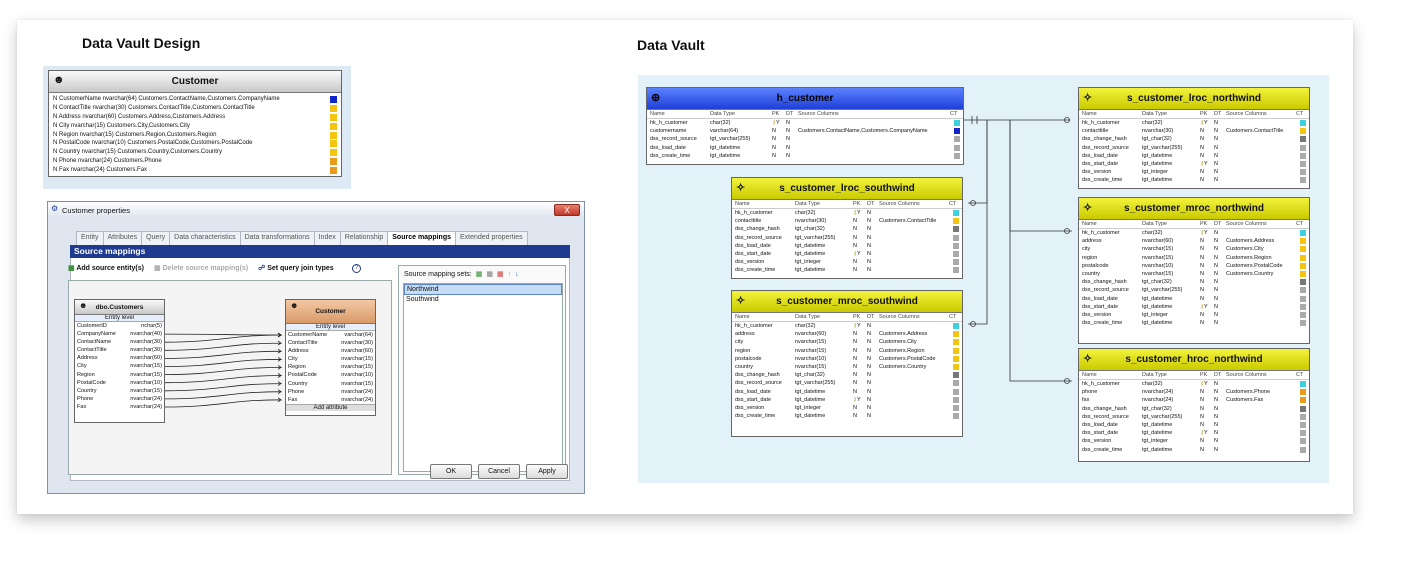 The width and height of the screenshot is (1401, 562). Describe the element at coordinates (758, 237) in the screenshot. I see `vault-cell-text: dss_record_source` at that location.